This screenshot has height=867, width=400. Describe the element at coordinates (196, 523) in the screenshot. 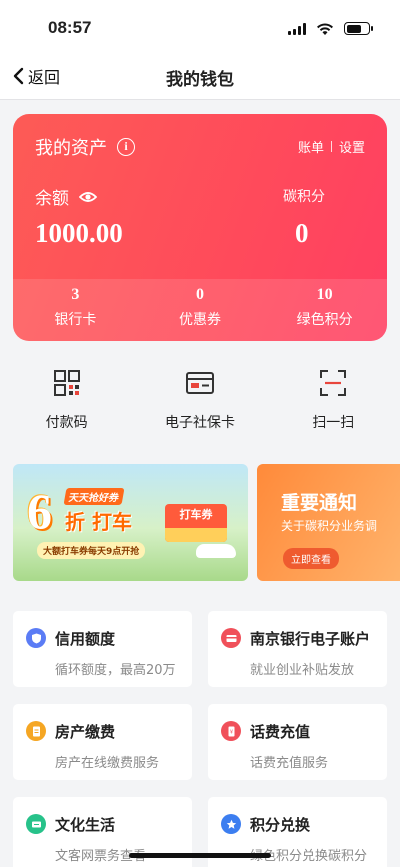

I see `taxi-coupon-graphic: 打车券` at that location.